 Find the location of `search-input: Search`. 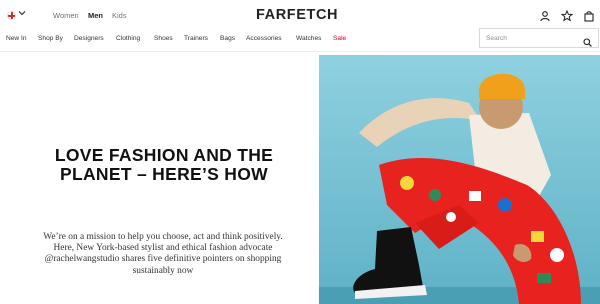

search-input: Search is located at coordinates (539, 38).